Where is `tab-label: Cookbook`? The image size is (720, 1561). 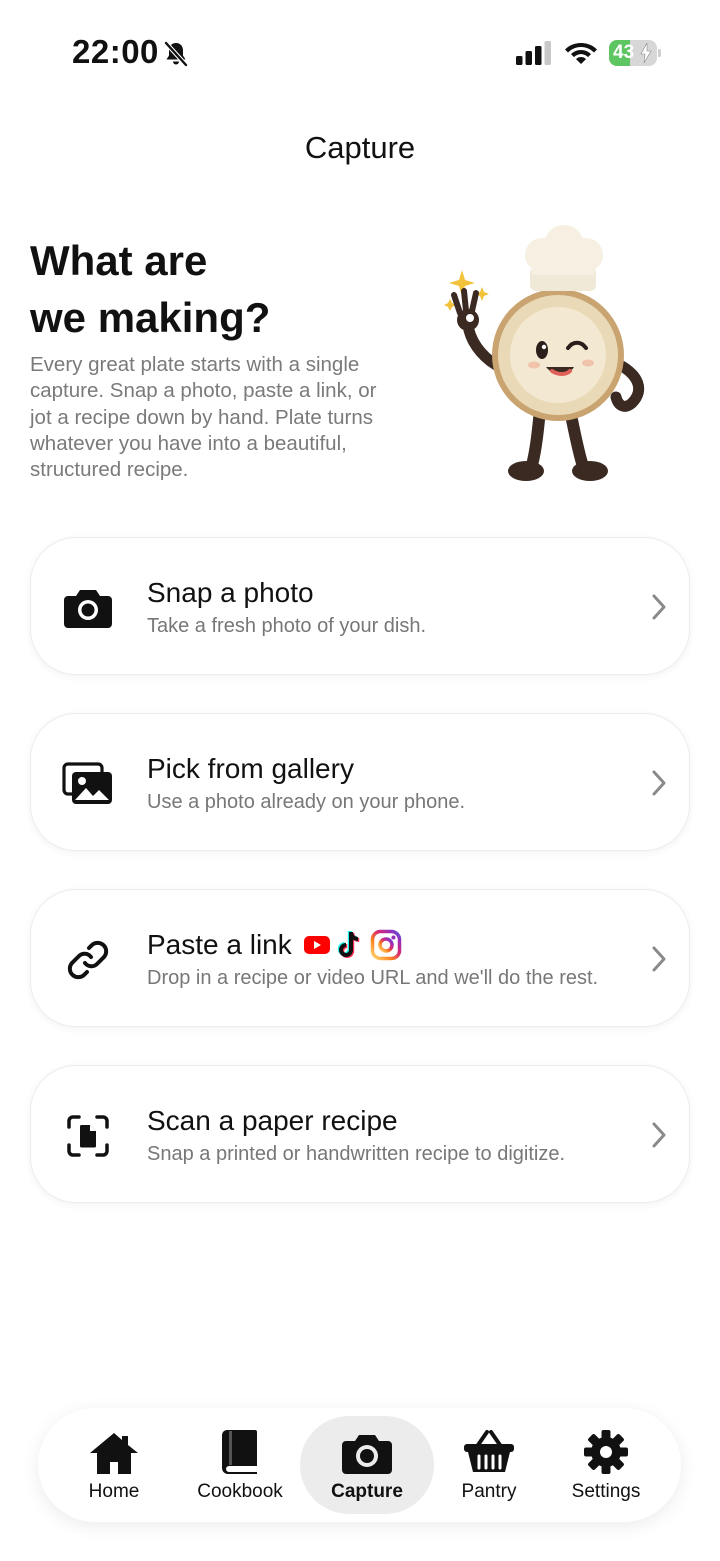 tab-label: Cookbook is located at coordinates (240, 1491).